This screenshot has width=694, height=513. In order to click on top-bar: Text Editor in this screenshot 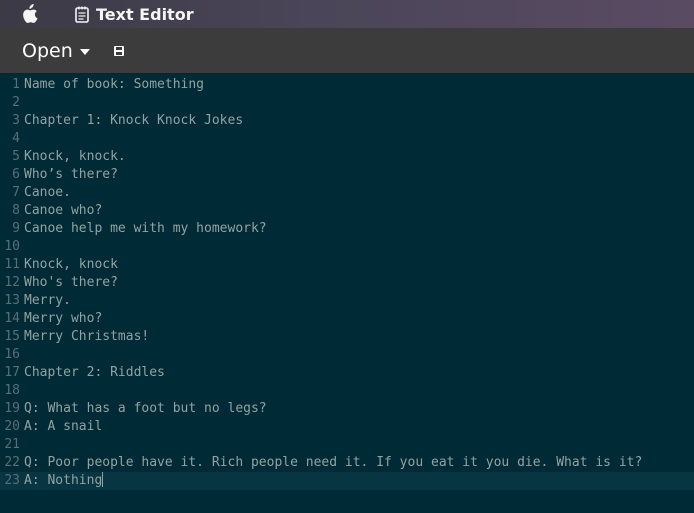, I will do `click(347, 14)`.